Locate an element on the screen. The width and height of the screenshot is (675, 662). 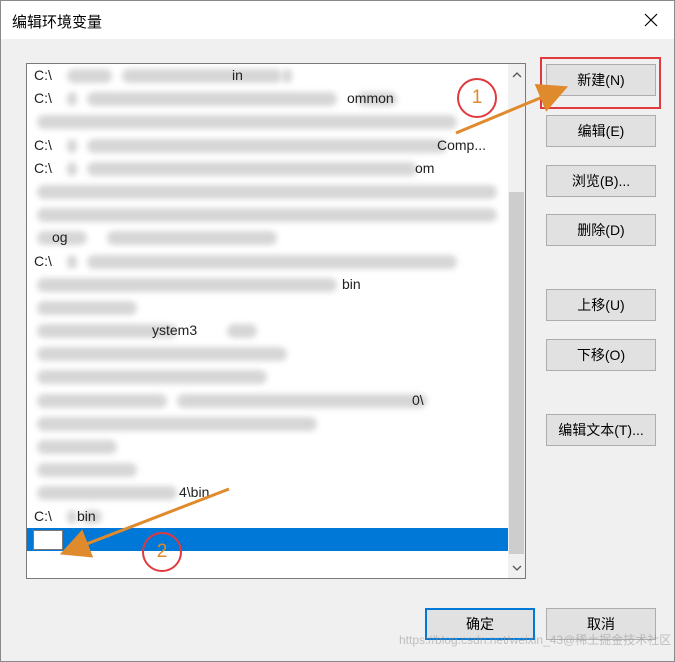
vertical-scrollbar is located at coordinates (516, 321).